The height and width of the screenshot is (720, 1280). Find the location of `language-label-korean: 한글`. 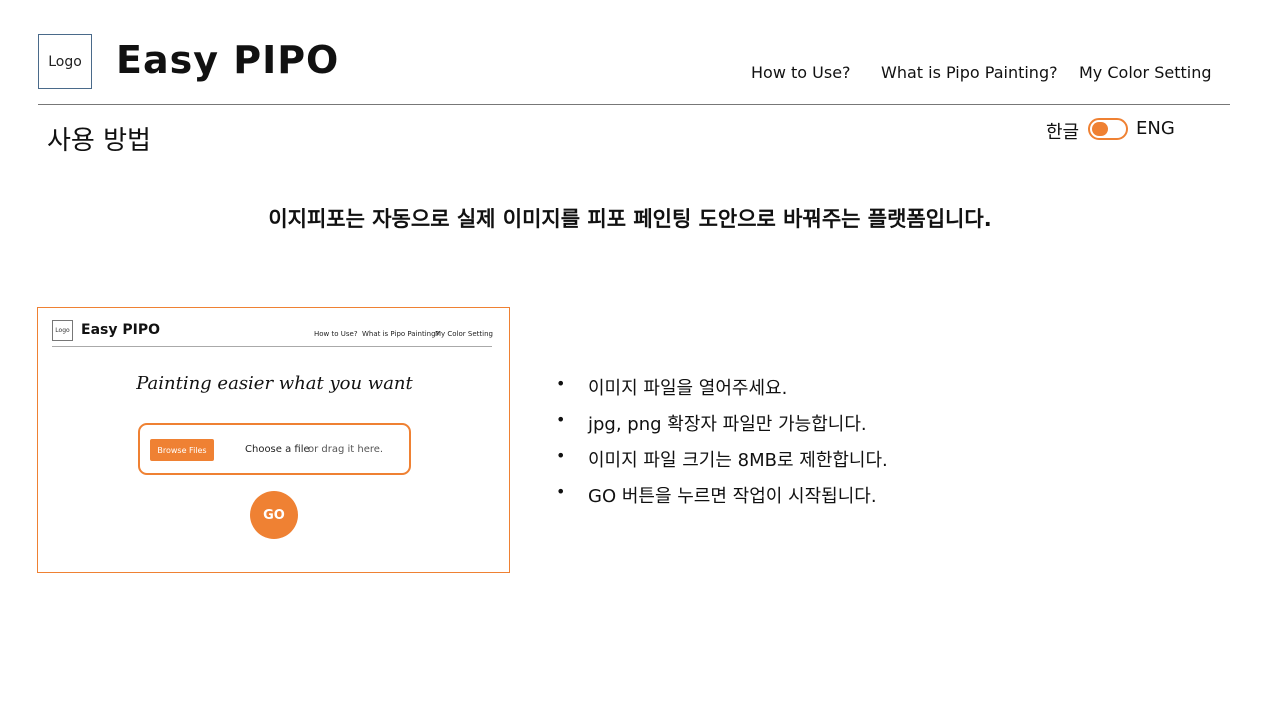

language-label-korean: 한글 is located at coordinates (1062, 131).